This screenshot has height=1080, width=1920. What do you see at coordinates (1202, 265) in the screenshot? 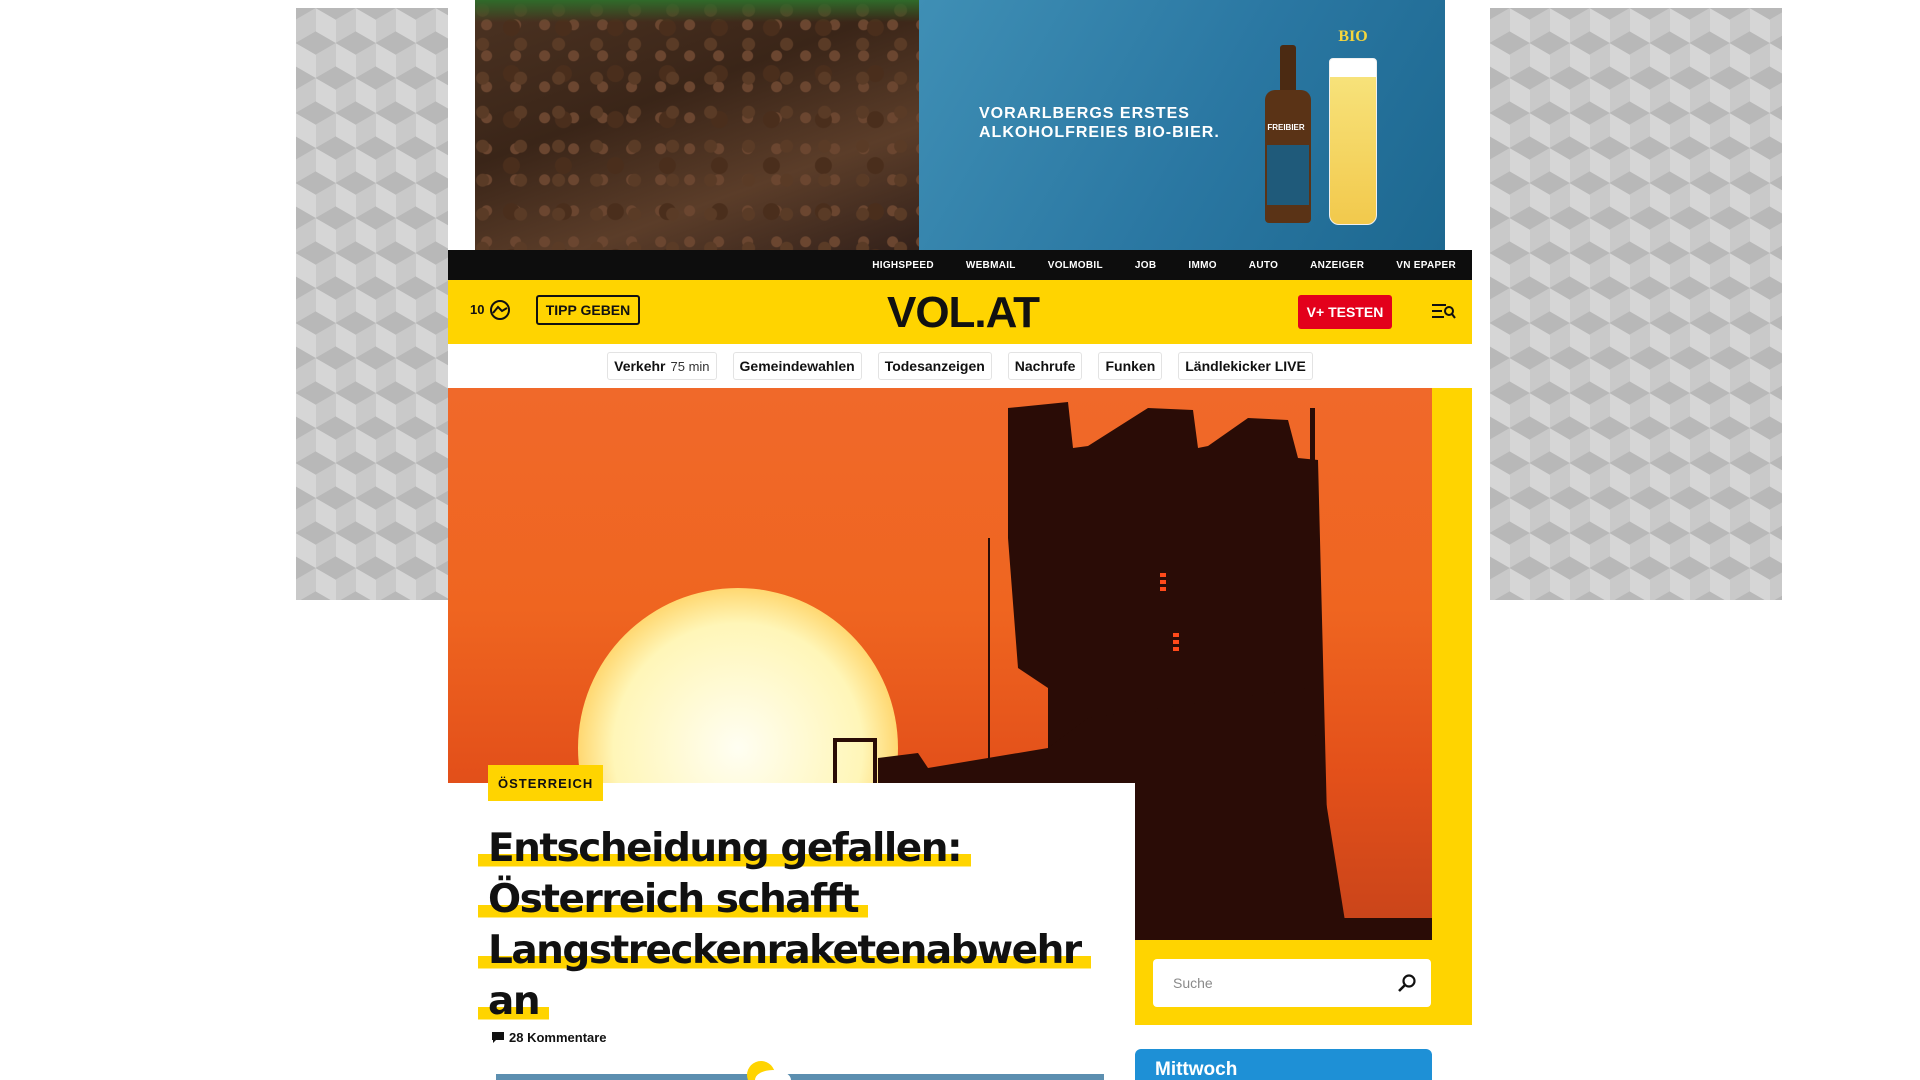
I see `topnav-immo: IMMO` at bounding box center [1202, 265].